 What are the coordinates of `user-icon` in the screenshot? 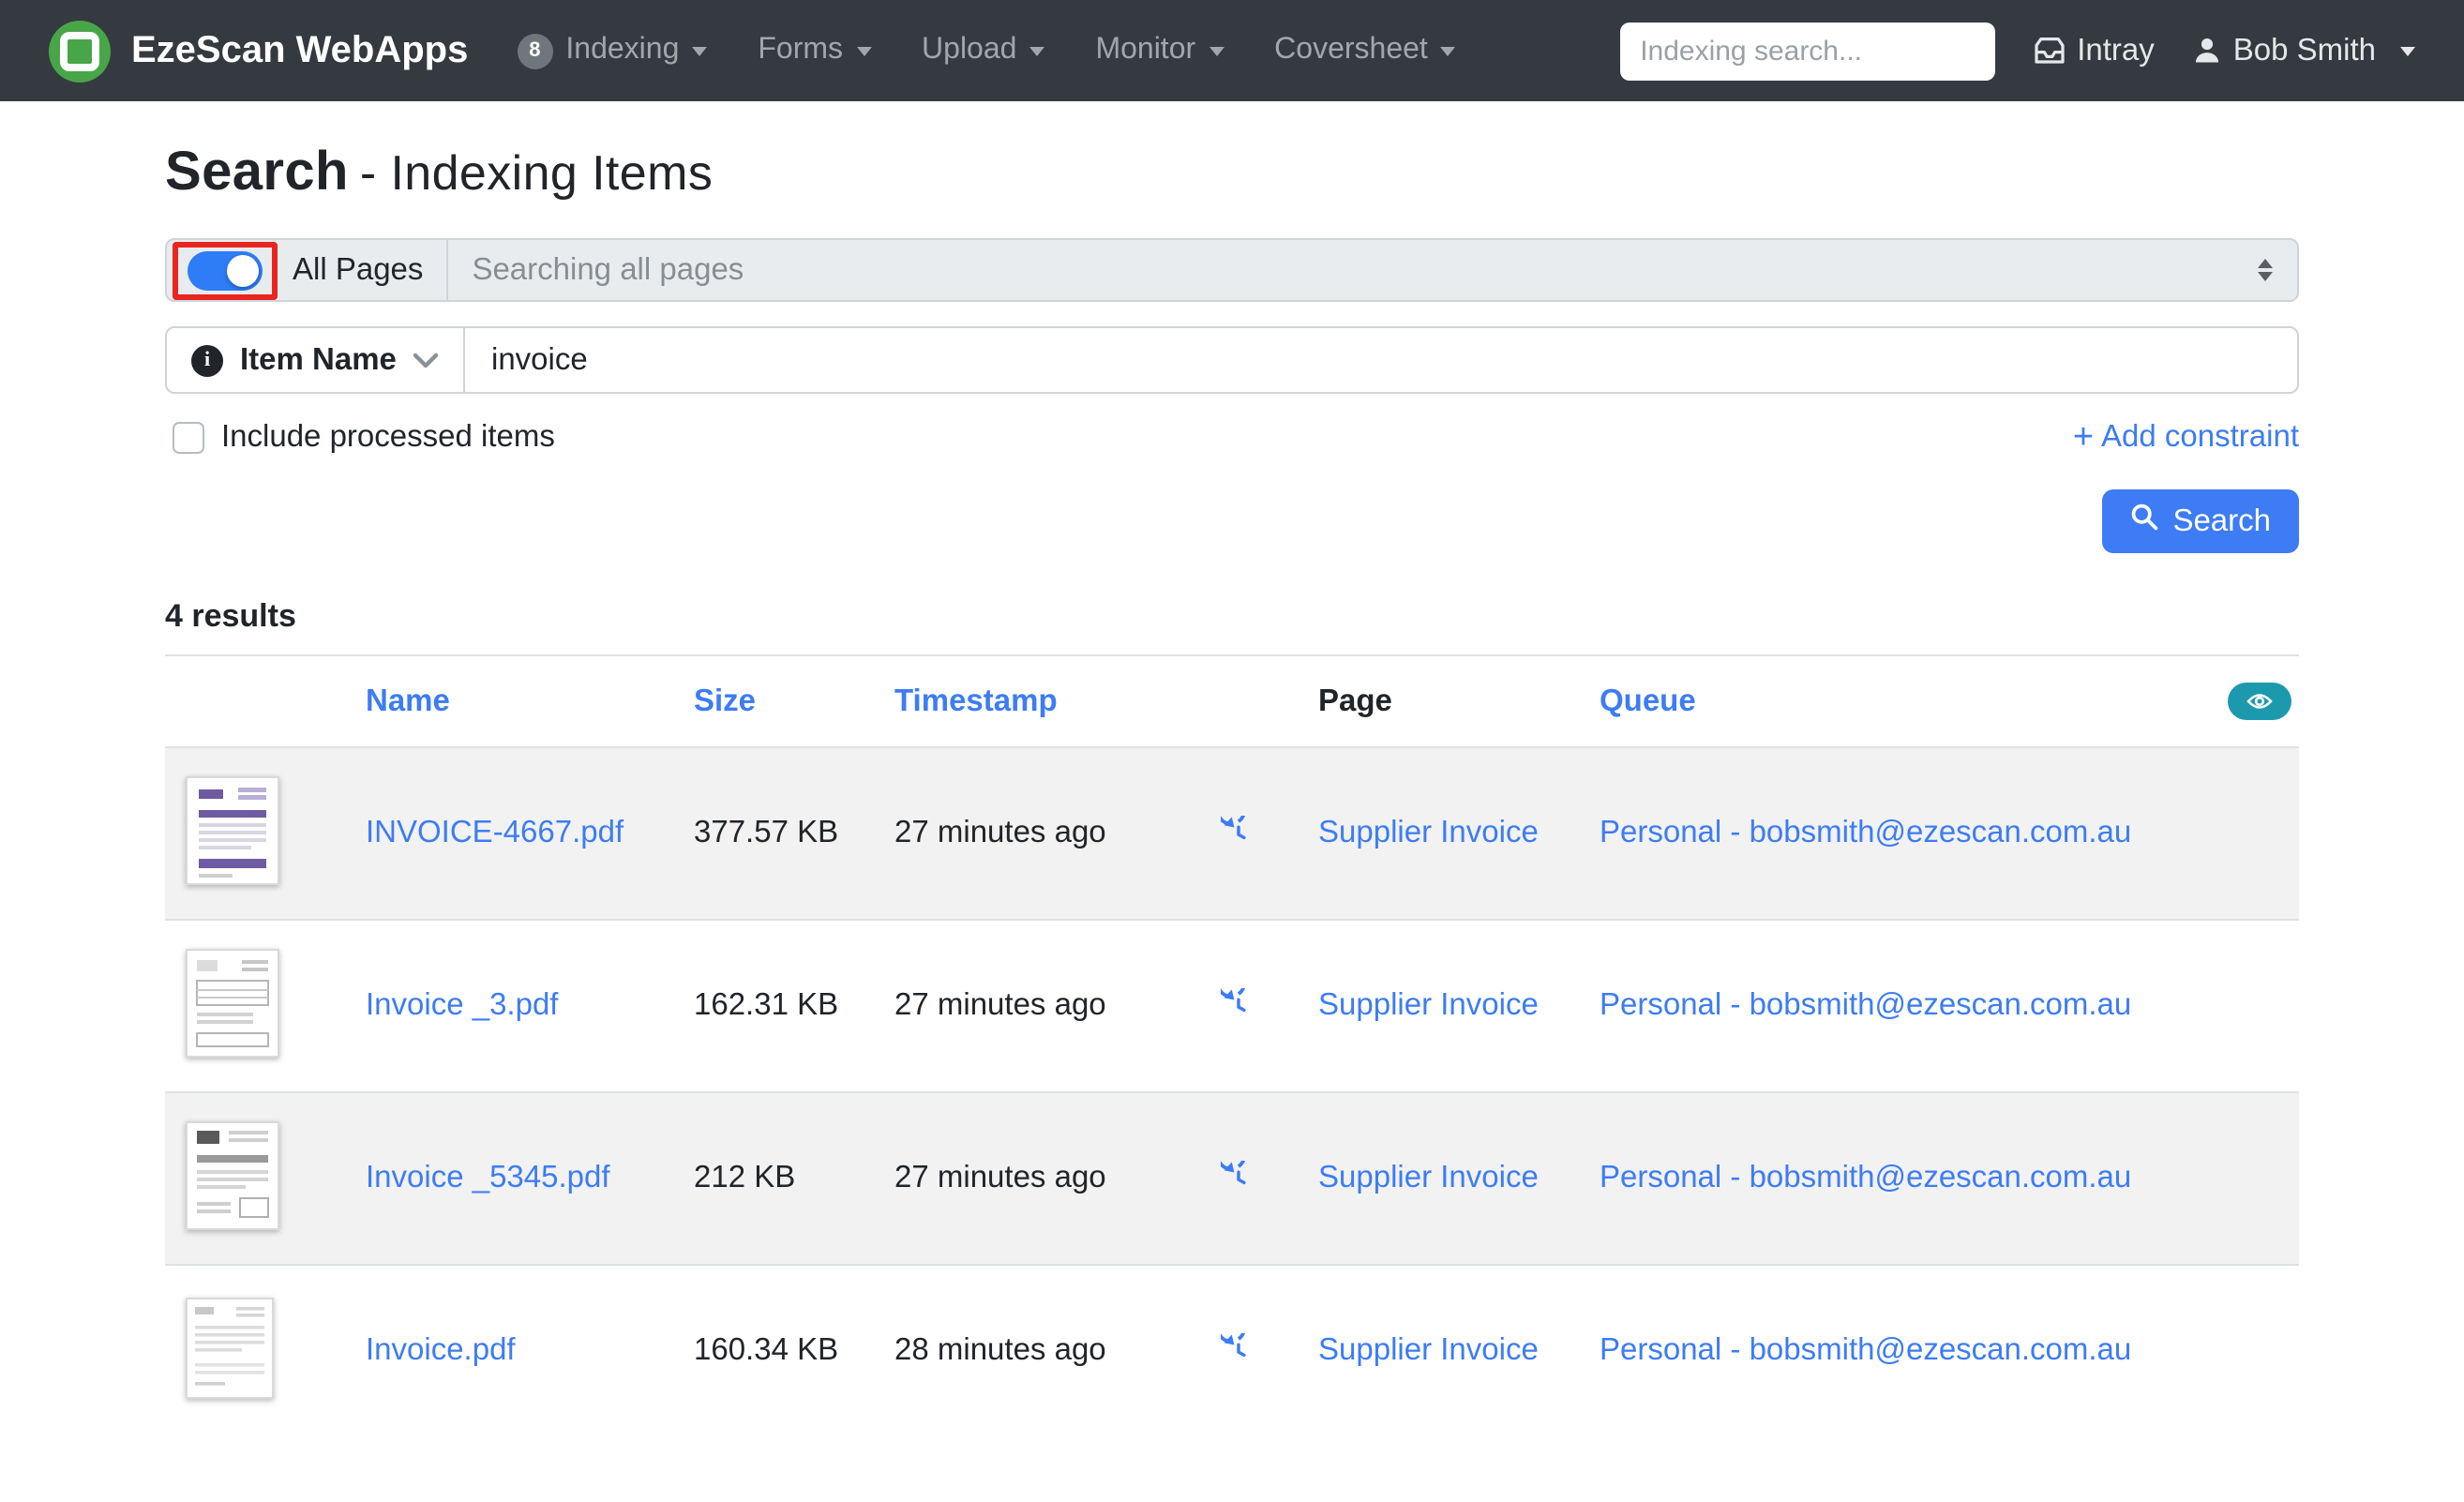 It's located at (2207, 51).